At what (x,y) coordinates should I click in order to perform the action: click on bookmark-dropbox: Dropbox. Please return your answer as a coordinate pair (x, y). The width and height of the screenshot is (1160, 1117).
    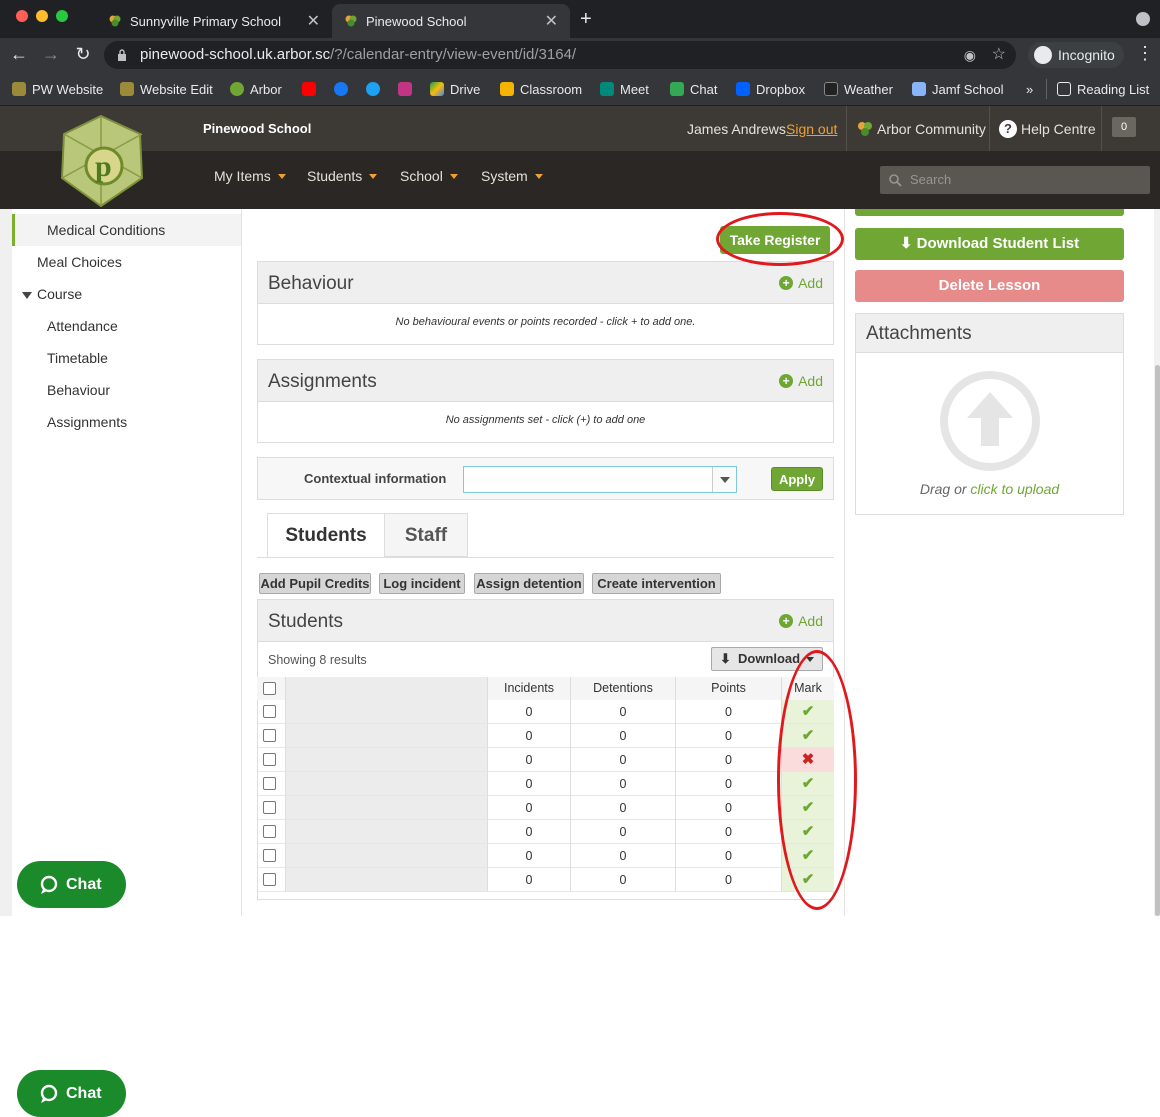
    Looking at the image, I should click on (770, 89).